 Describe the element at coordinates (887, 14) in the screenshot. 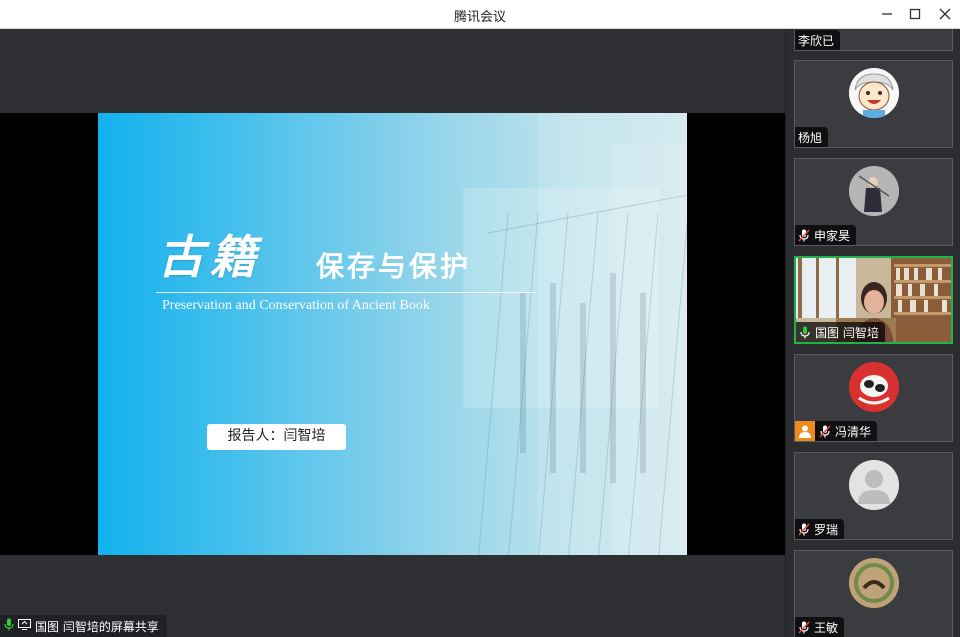

I see `minimize-icon` at that location.